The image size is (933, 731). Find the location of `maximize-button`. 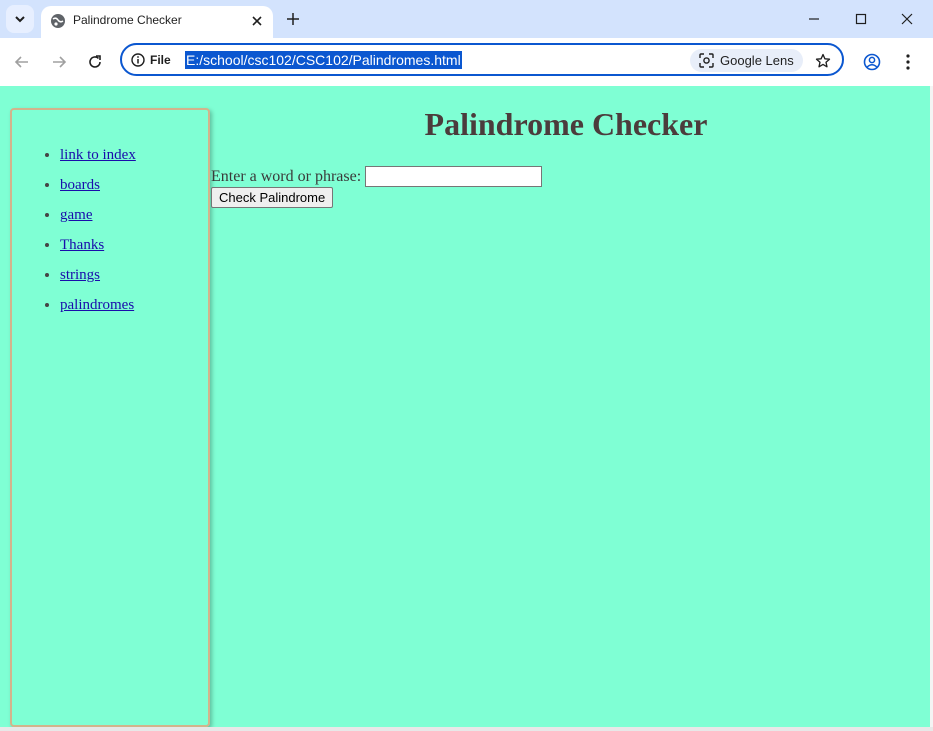

maximize-button is located at coordinates (861, 19).